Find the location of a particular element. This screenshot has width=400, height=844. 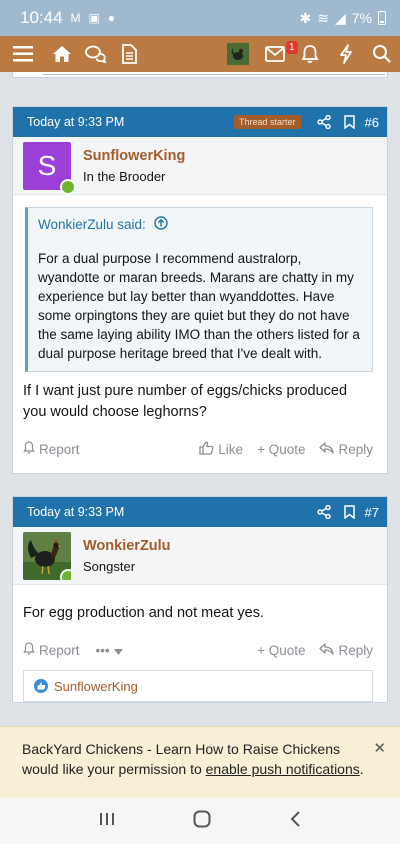

system-navigation-bar is located at coordinates (200, 821).